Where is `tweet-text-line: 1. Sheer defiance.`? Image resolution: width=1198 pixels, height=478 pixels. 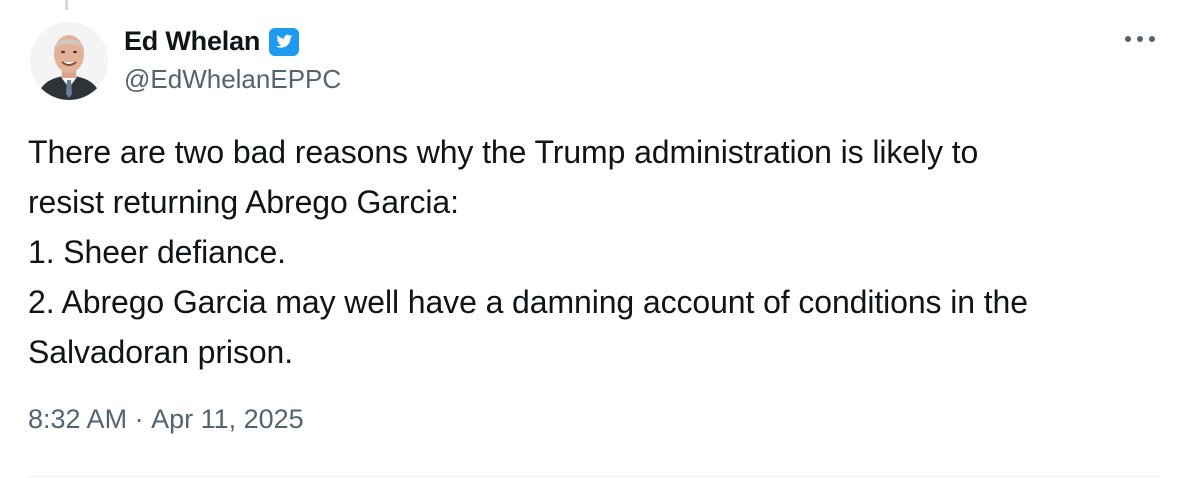 tweet-text-line: 1. Sheer defiance. is located at coordinates (157, 252).